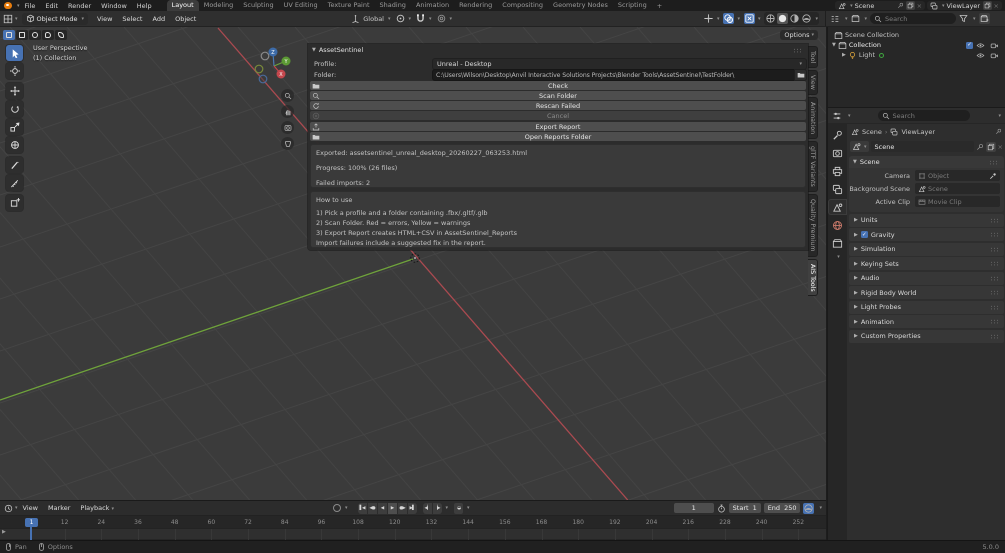 This screenshot has height=553, width=1005. I want to click on disable-render-camera-icon, so click(994, 45).